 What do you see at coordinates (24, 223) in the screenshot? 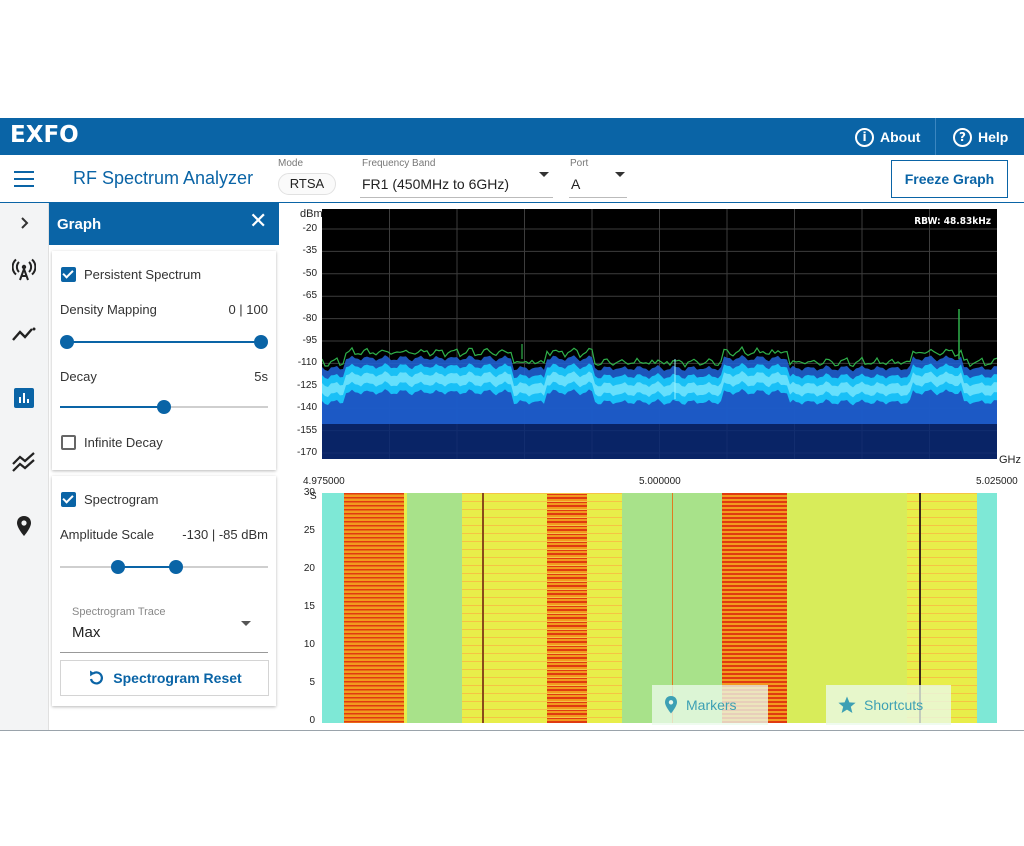
I see `chevron-right-icon` at bounding box center [24, 223].